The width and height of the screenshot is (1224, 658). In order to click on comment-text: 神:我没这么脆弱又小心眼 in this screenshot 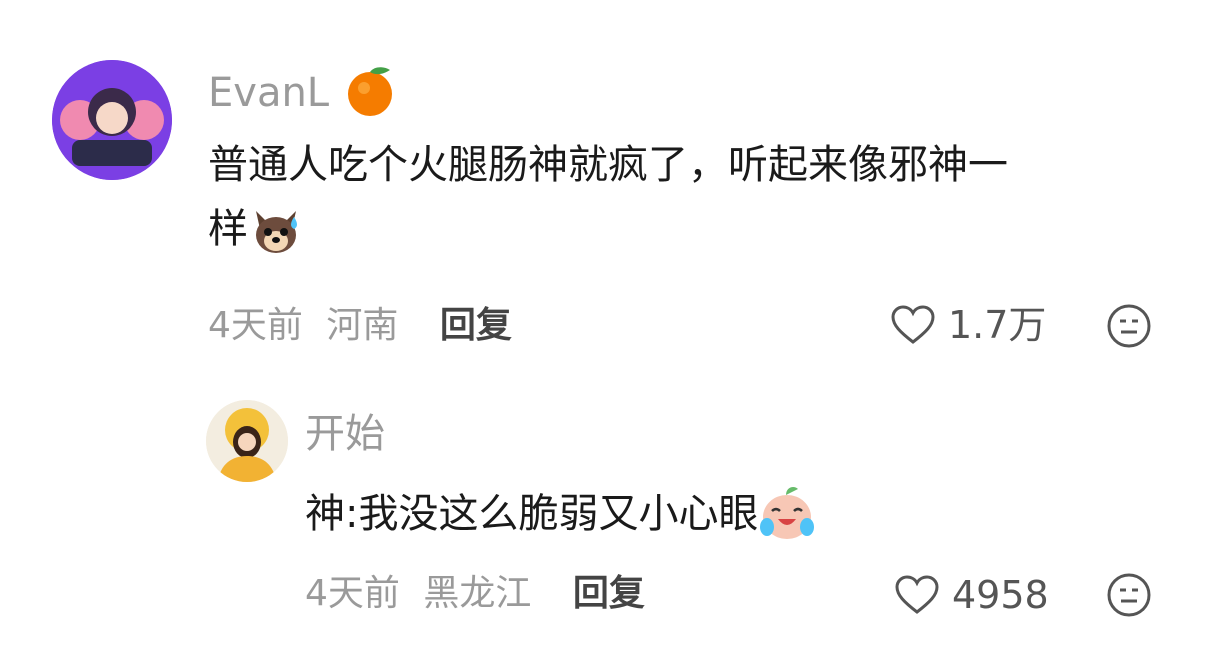, I will do `click(735, 514)`.